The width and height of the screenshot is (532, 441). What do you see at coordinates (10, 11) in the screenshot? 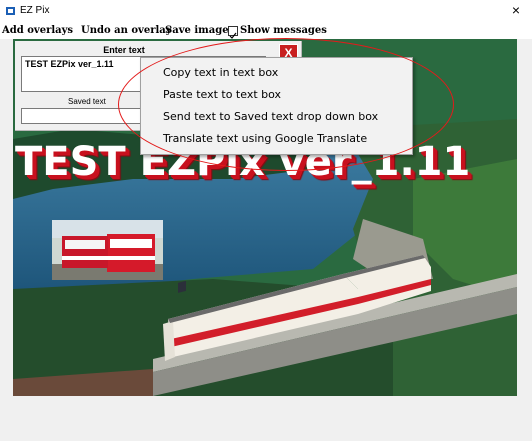
I see `ez-pix-app-icon` at bounding box center [10, 11].